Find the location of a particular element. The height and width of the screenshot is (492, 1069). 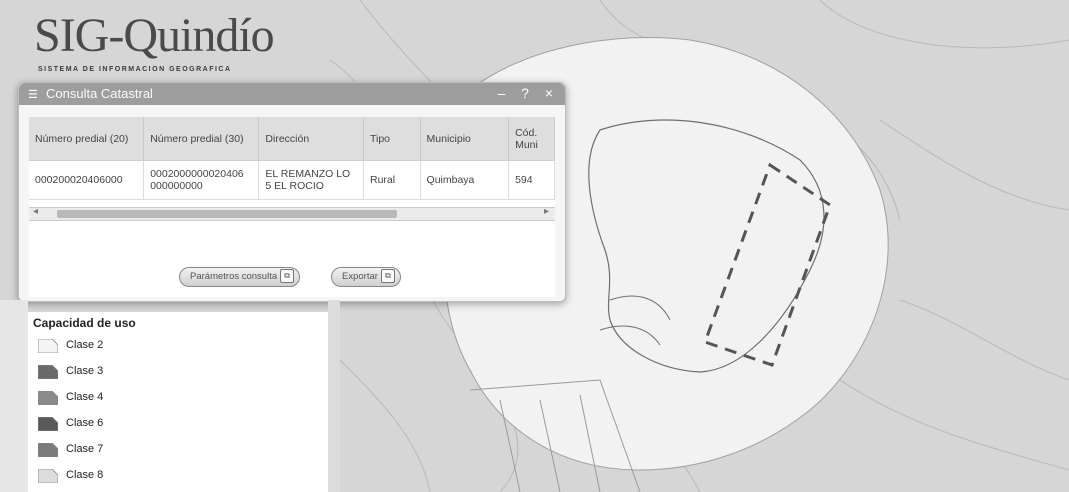

dialog-window-controls: – ? × is located at coordinates (528, 93).